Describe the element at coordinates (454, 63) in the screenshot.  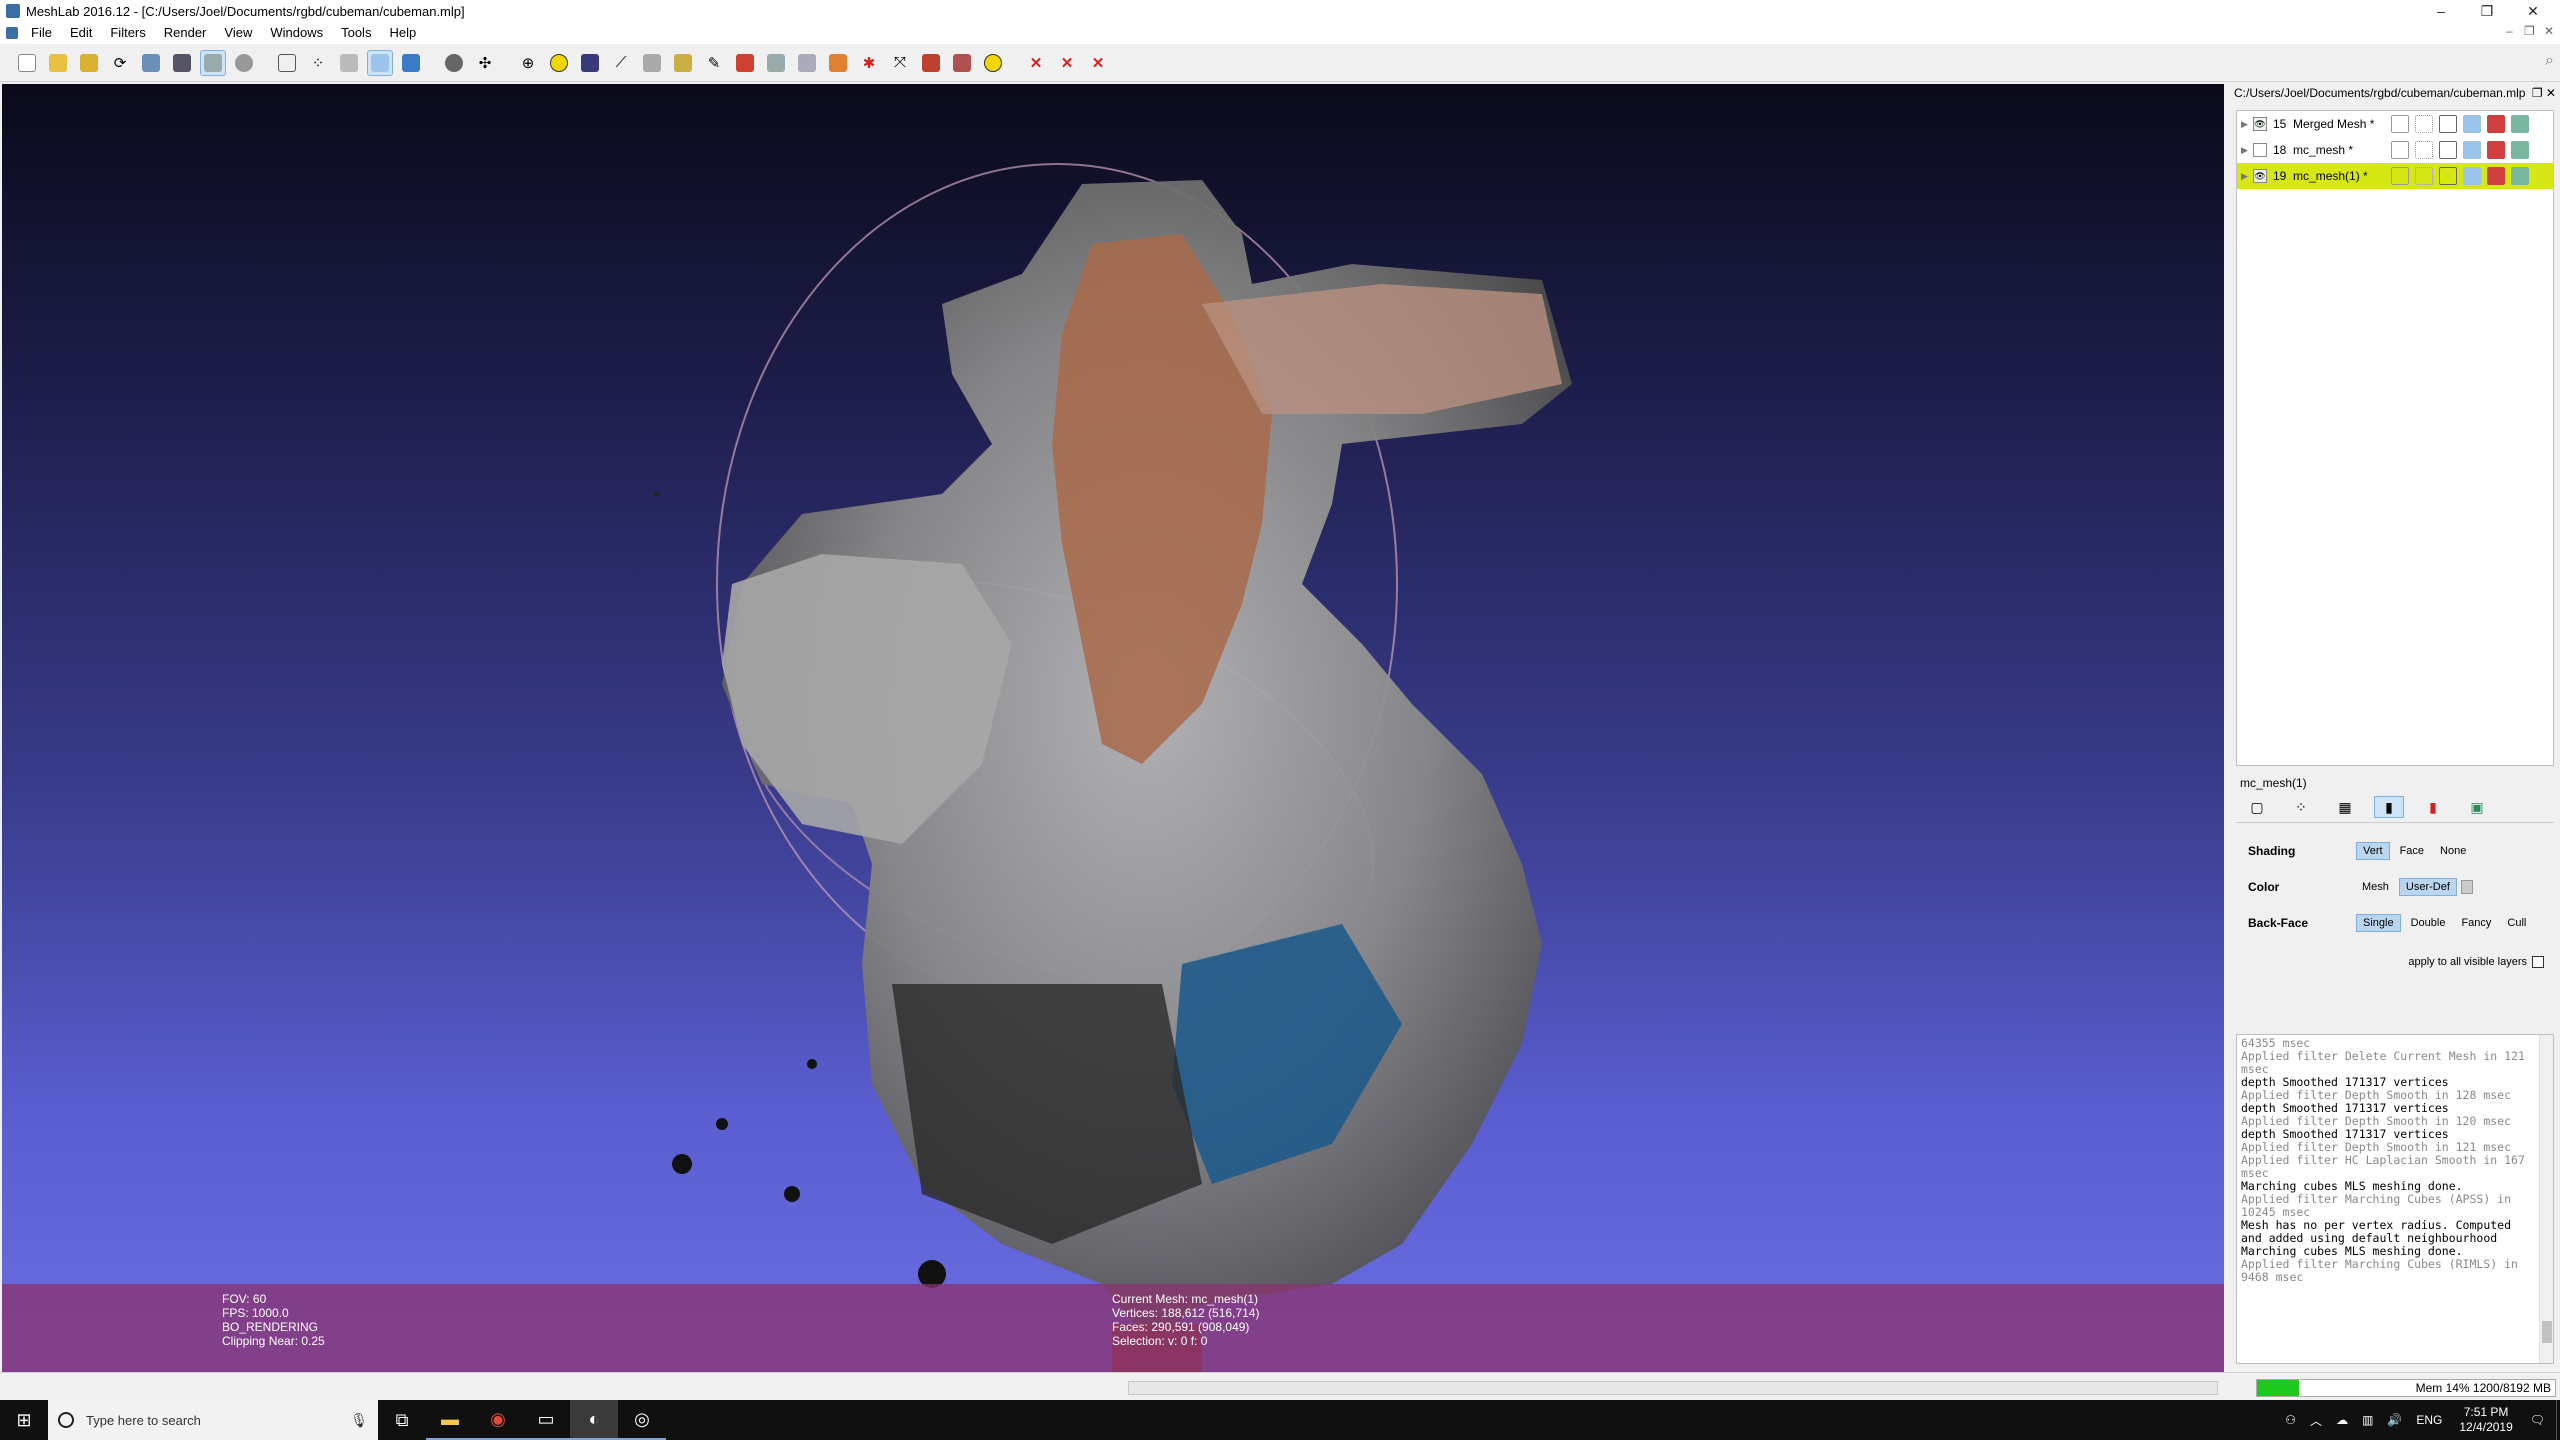
I see `manipulator-icon` at that location.